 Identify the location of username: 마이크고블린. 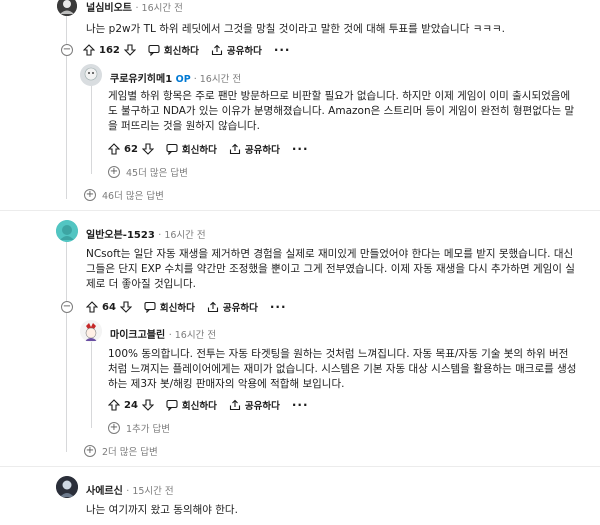
(137, 335).